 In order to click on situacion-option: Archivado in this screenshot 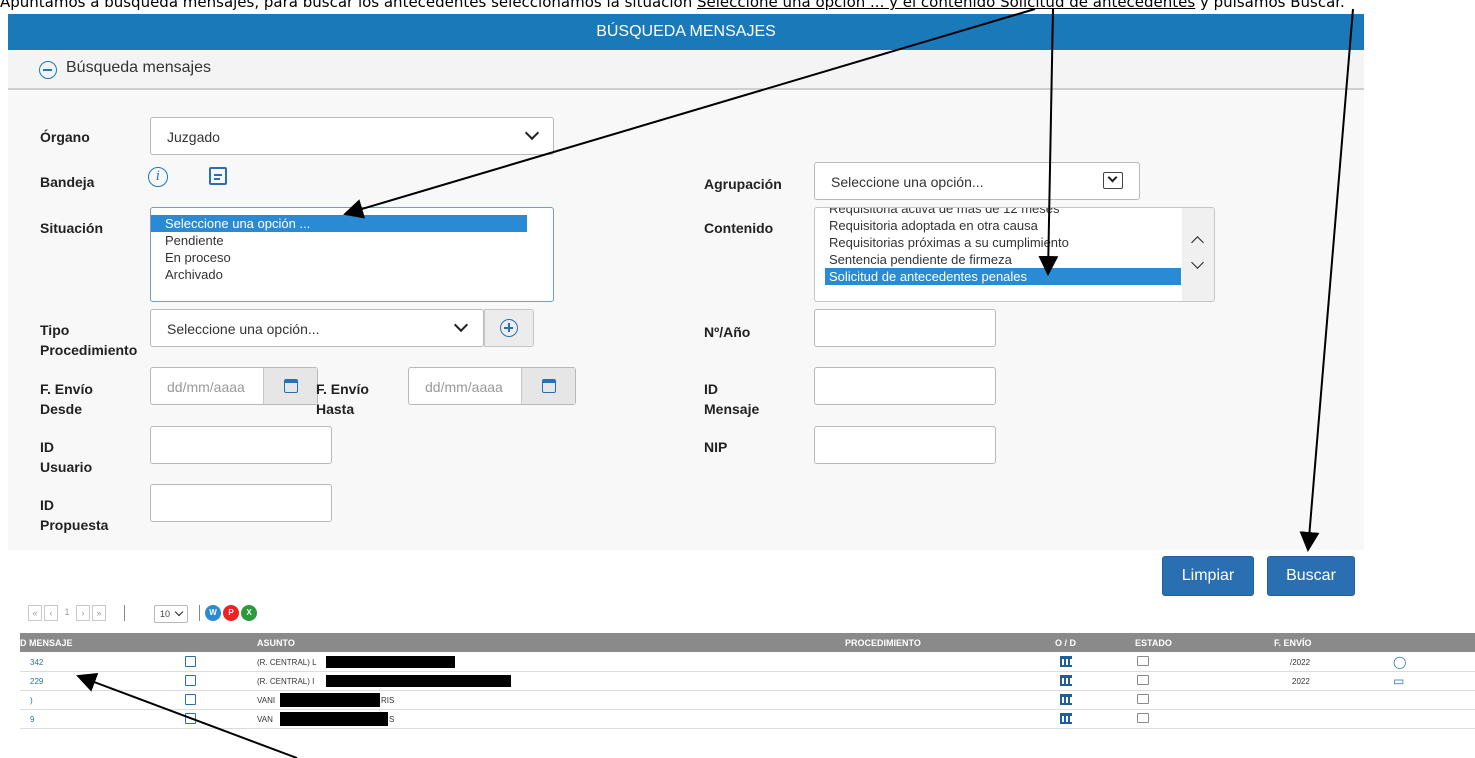, I will do `click(352, 274)`.